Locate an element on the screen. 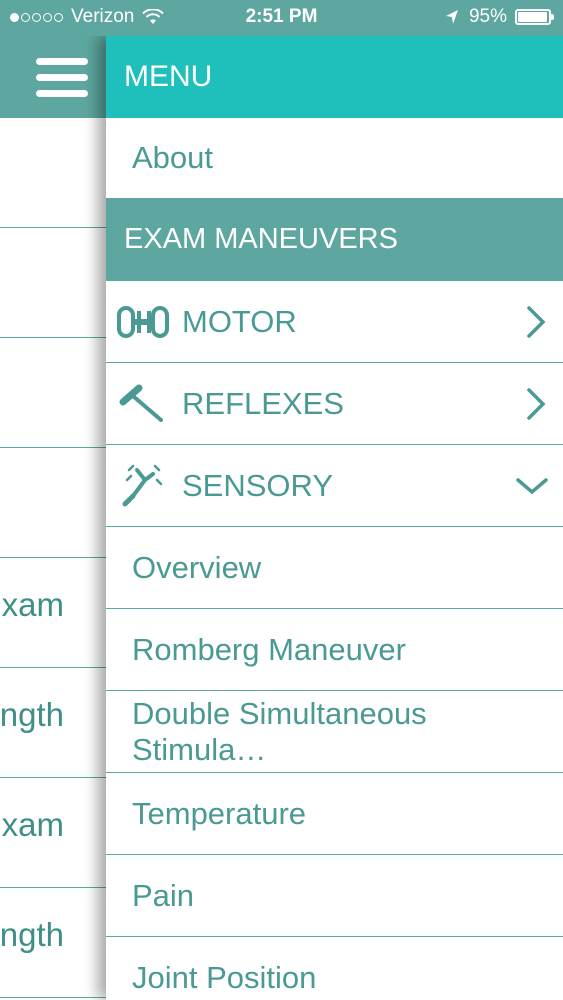 The height and width of the screenshot is (1000, 563). section-header-exam-maneuvers: EXAM MANEUVERS is located at coordinates (334, 239).